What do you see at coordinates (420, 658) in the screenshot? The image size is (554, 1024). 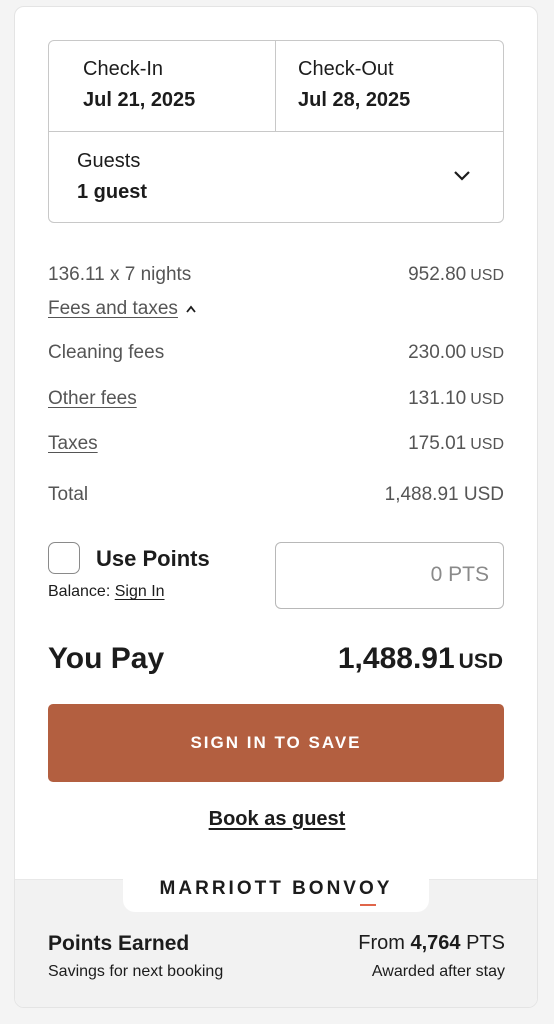 I see `you-pay-amount: 1,488.91 USD` at bounding box center [420, 658].